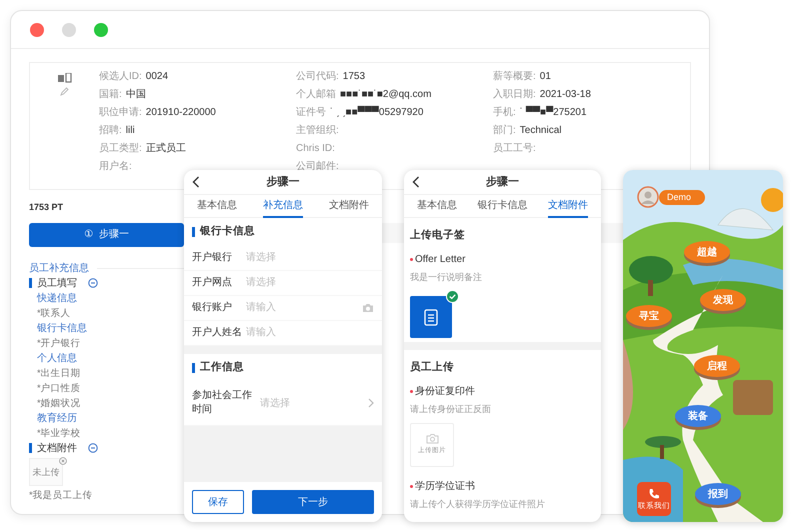  Describe the element at coordinates (106, 234) in the screenshot. I see `step-button: ① 步骤一` at that location.